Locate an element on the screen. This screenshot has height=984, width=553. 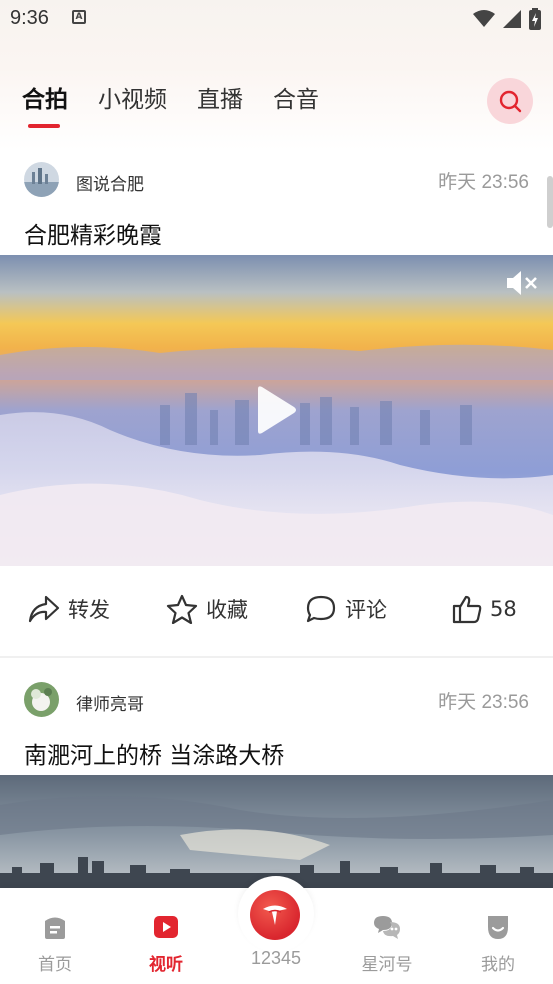
signal-icon is located at coordinates (512, 19).